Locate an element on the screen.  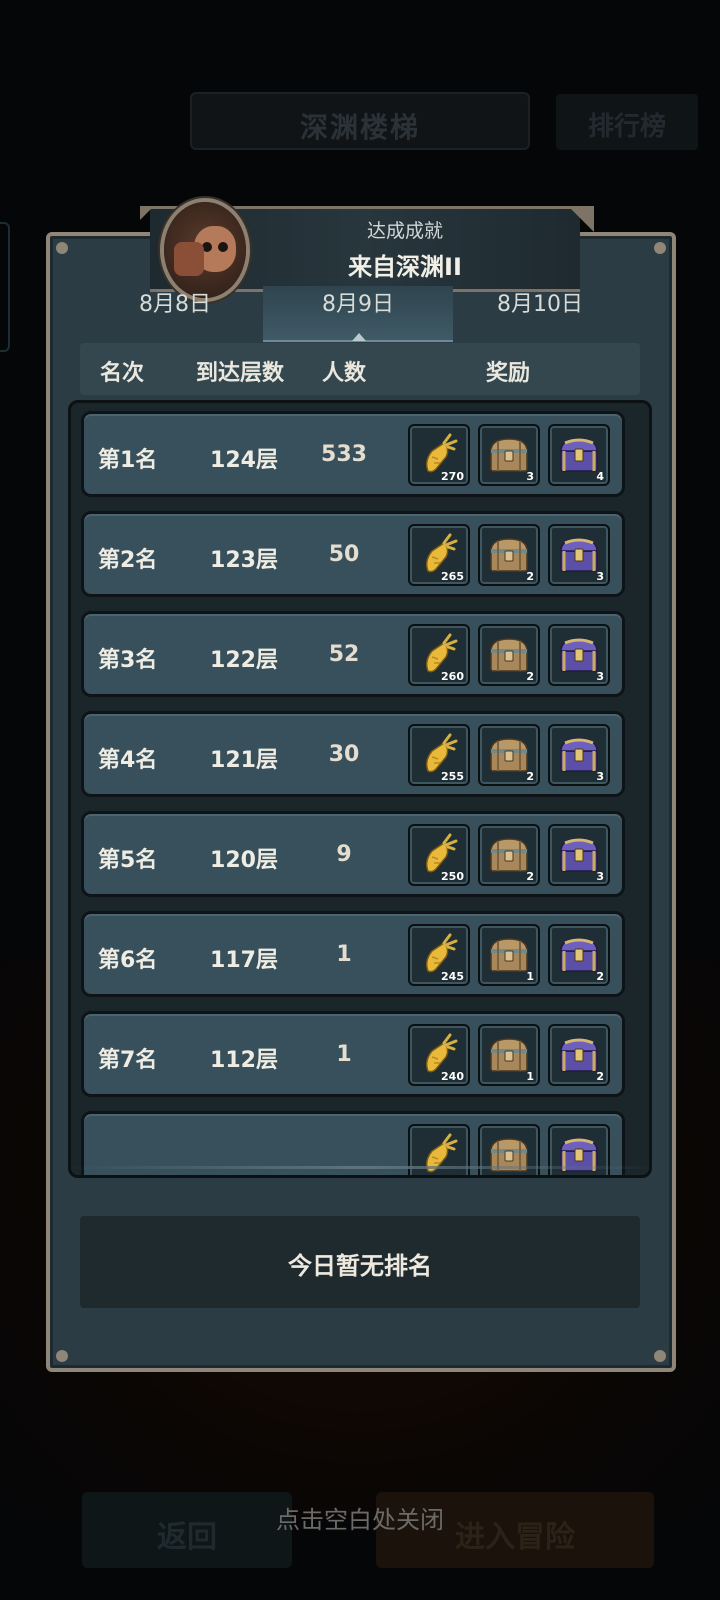
my-rank-text: 今日暂无排名 is located at coordinates (360, 1266).